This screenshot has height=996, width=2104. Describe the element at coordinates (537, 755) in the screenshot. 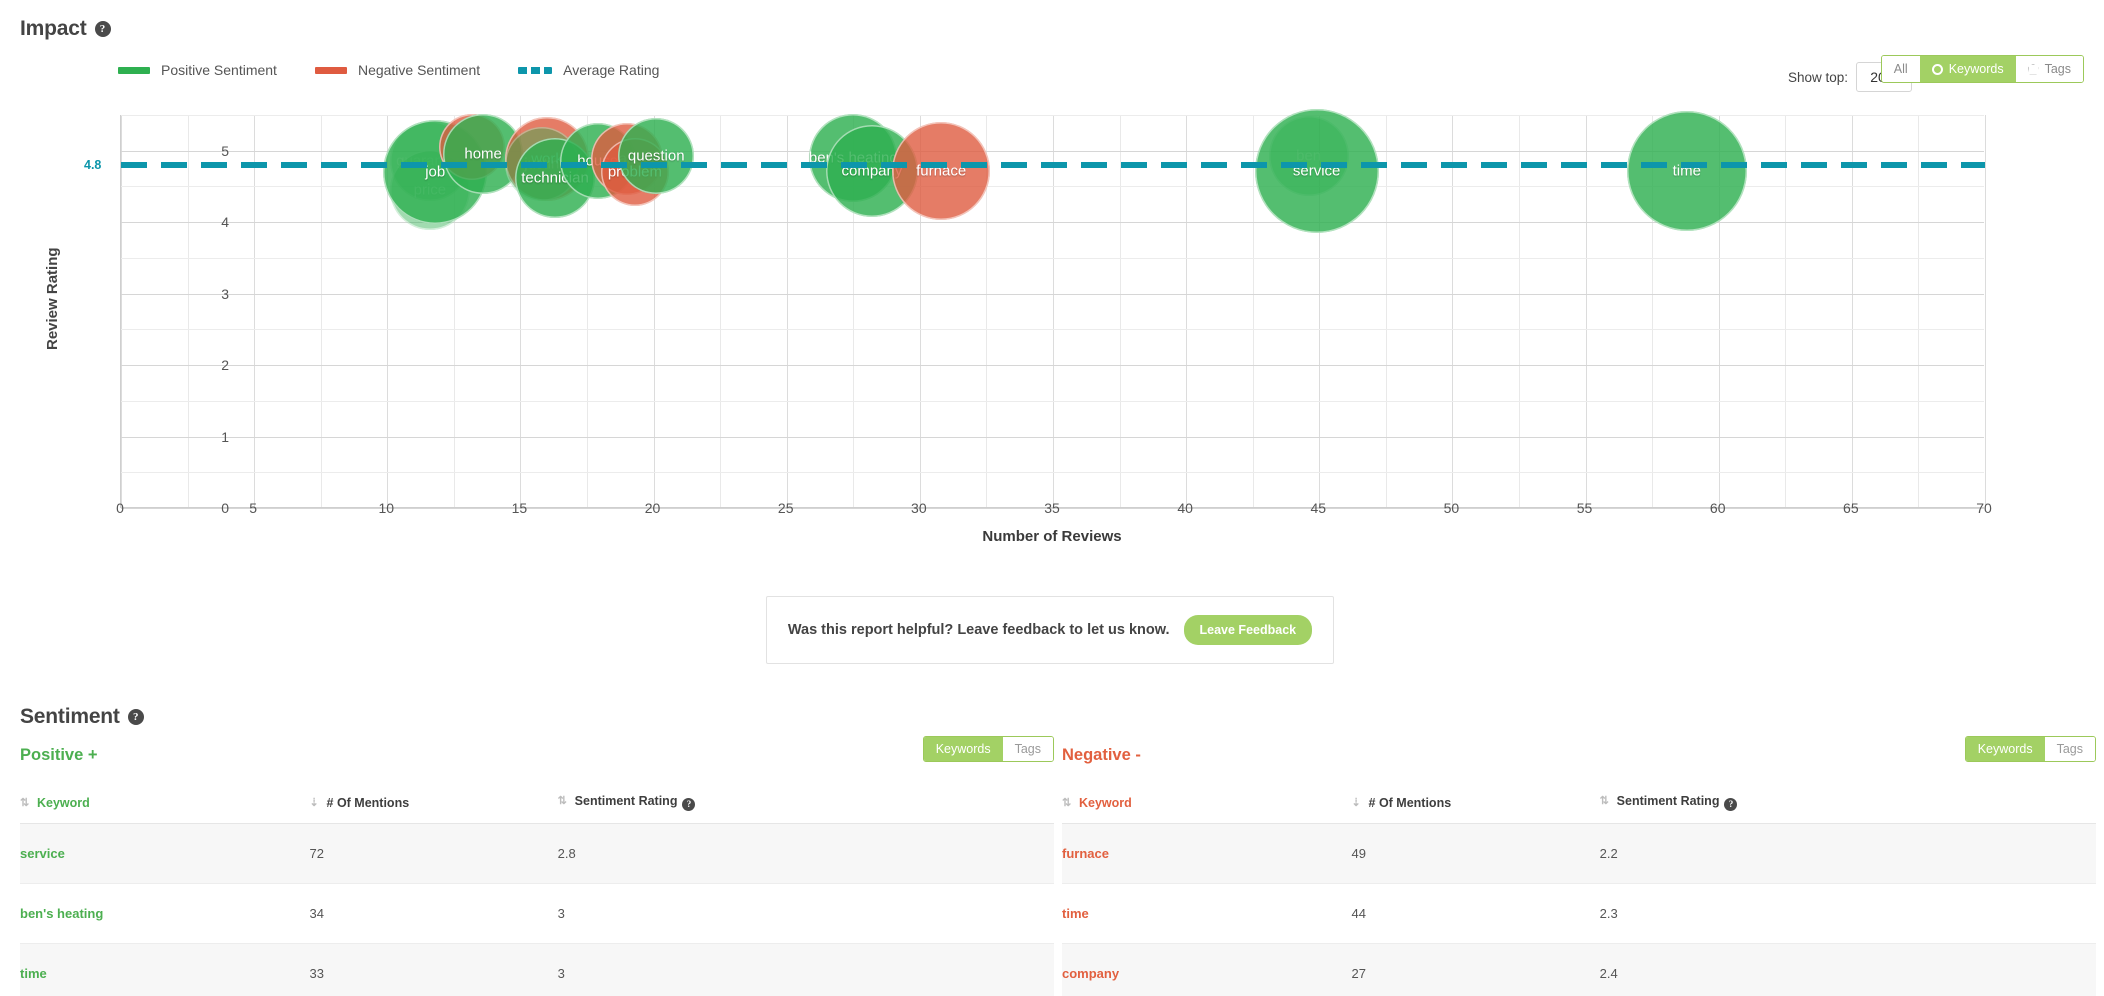

I see `positive-panel-topbar: Positive + Keywords Tags` at that location.